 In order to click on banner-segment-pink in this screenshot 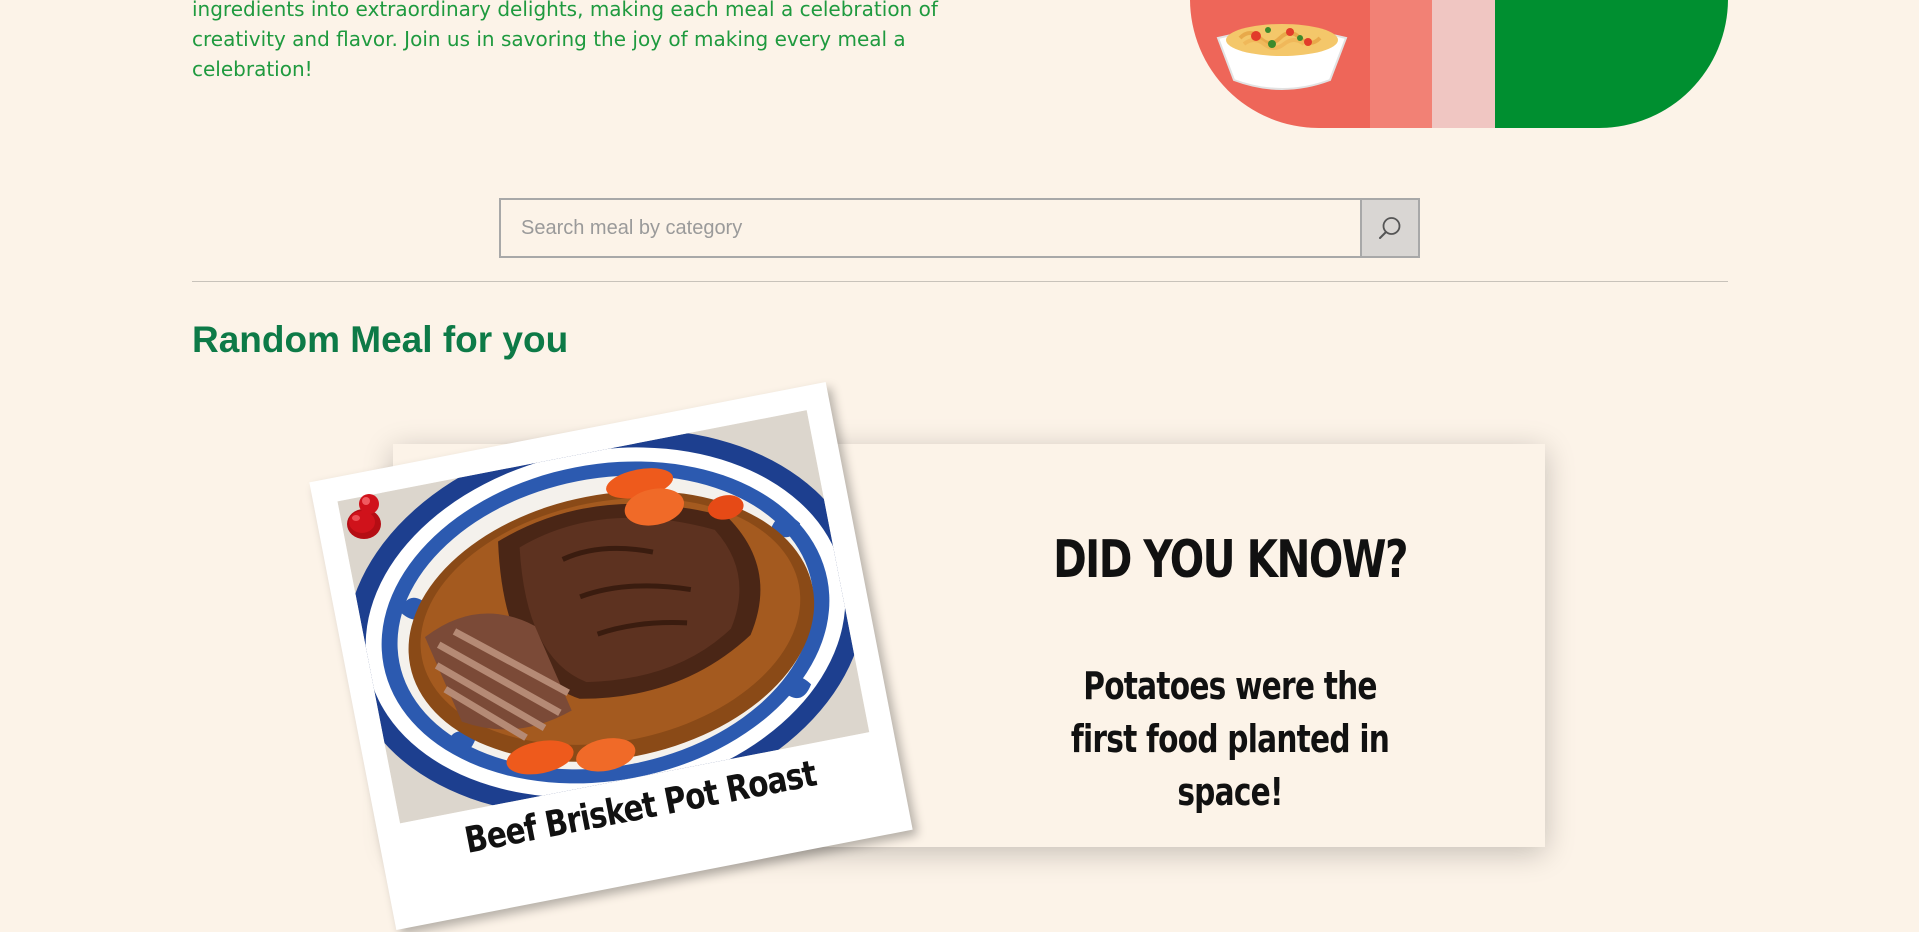, I will do `click(1463, 64)`.